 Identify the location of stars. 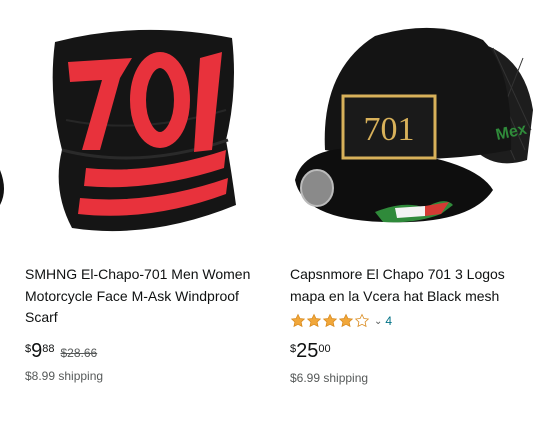
(330, 321).